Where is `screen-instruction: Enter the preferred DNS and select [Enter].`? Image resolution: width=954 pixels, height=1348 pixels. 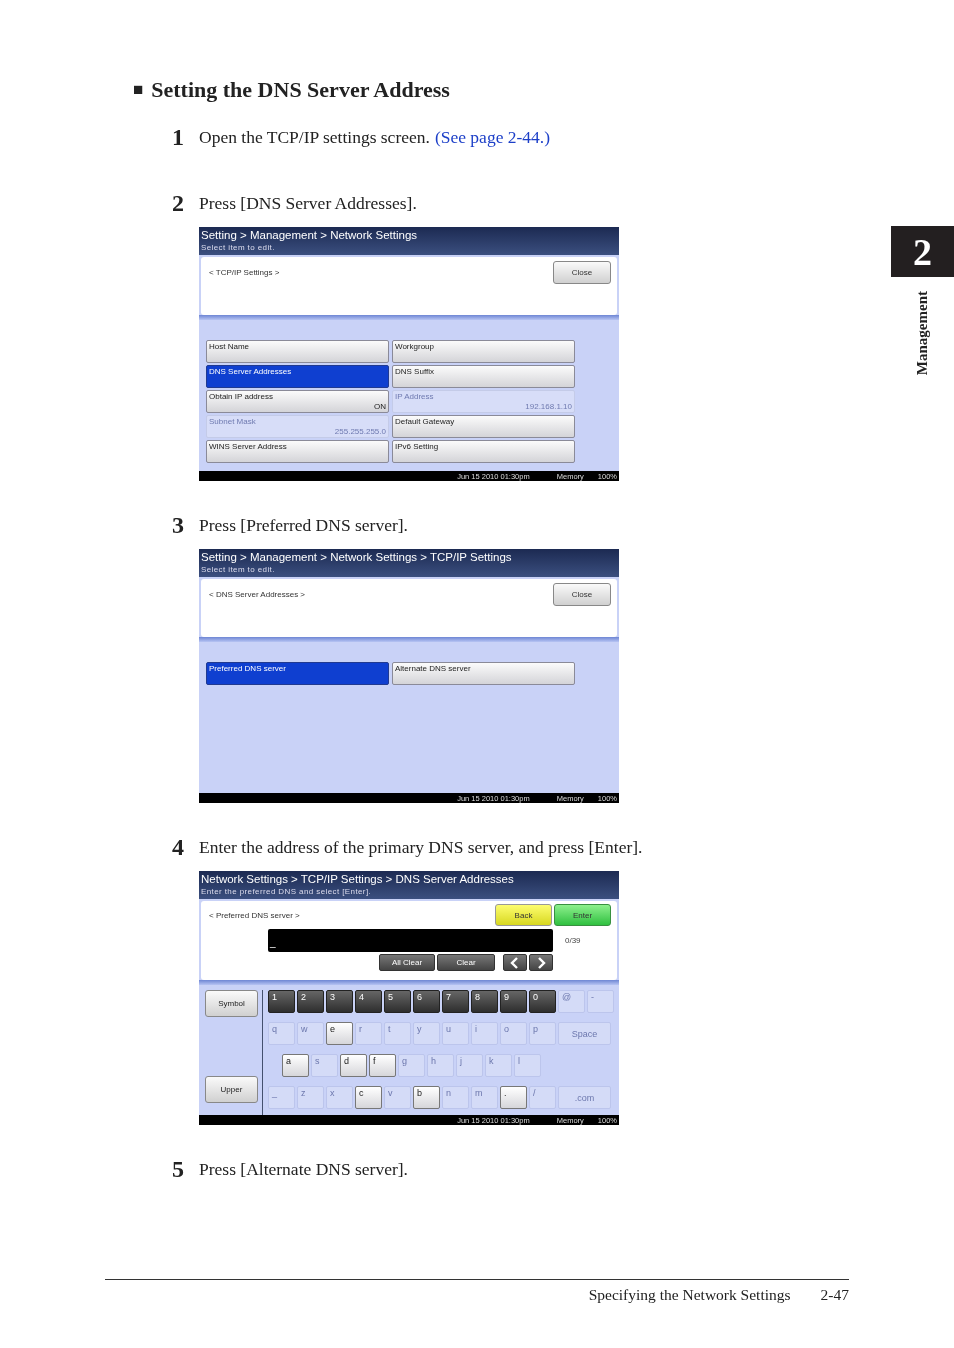 screen-instruction: Enter the preferred DNS and select [Enter]. is located at coordinates (287, 892).